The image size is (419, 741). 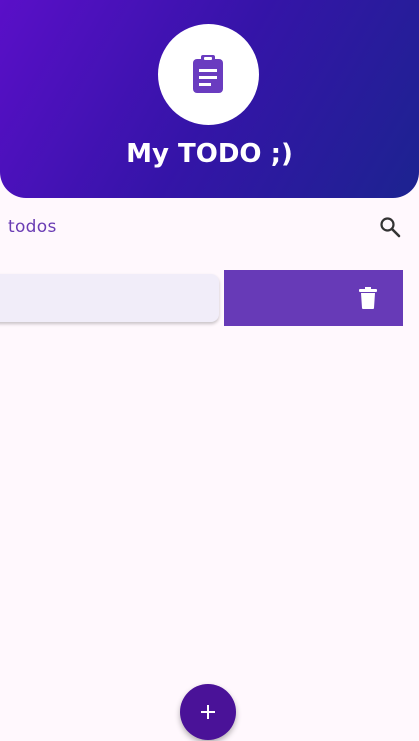 I want to click on todo-list-item, so click(x=109, y=298).